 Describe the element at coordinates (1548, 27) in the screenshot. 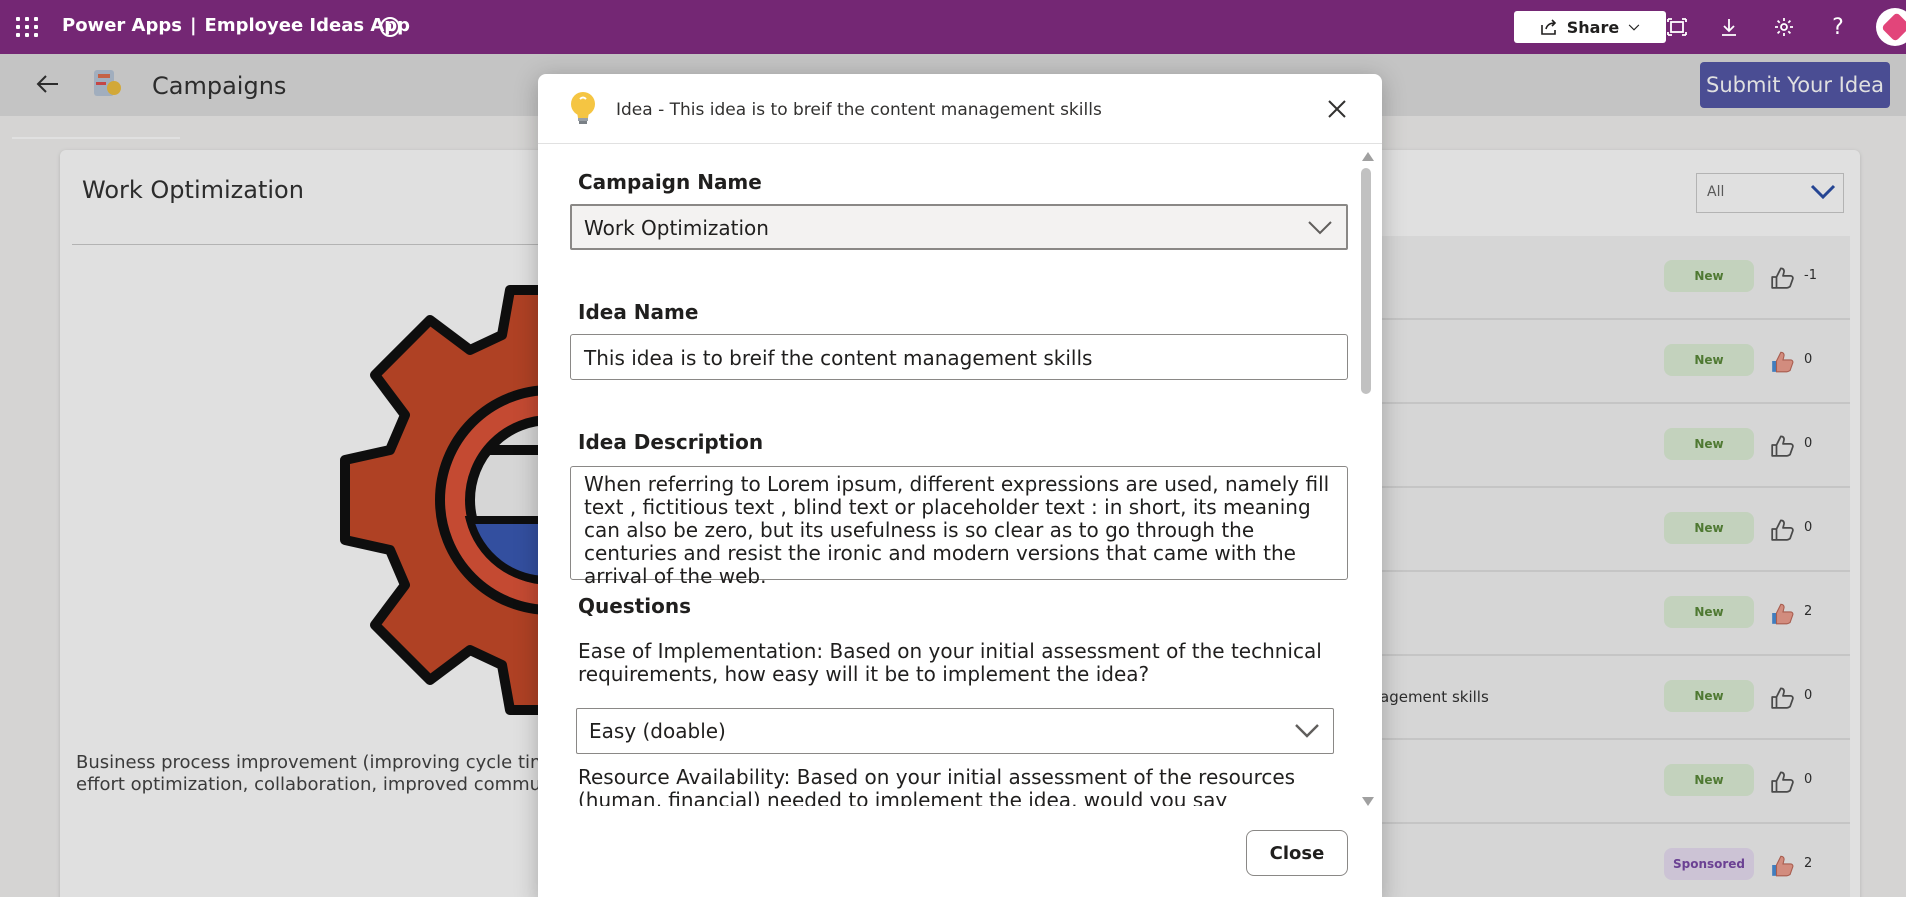

I see `share-icon` at that location.